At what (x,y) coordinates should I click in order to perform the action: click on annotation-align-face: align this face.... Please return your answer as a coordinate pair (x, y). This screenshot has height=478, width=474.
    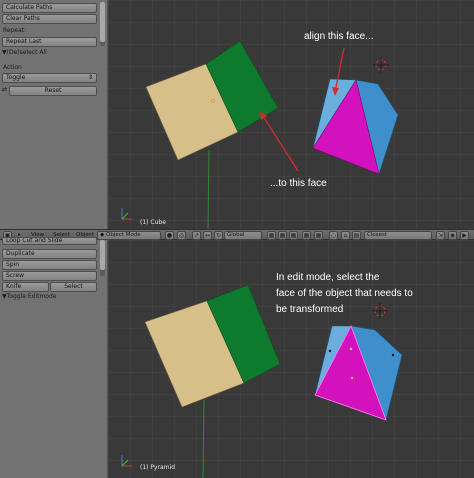
    Looking at the image, I should click on (339, 36).